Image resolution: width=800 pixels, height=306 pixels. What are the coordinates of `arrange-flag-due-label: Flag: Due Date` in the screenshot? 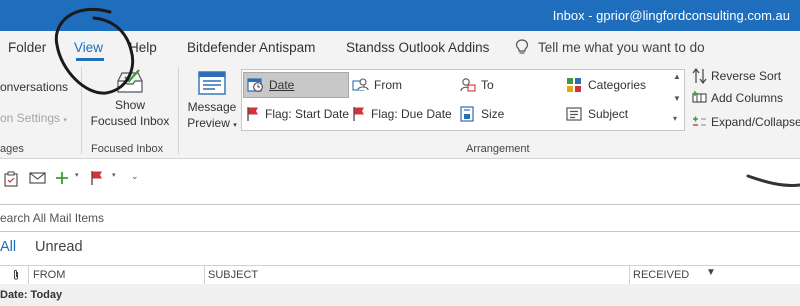 It's located at (411, 114).